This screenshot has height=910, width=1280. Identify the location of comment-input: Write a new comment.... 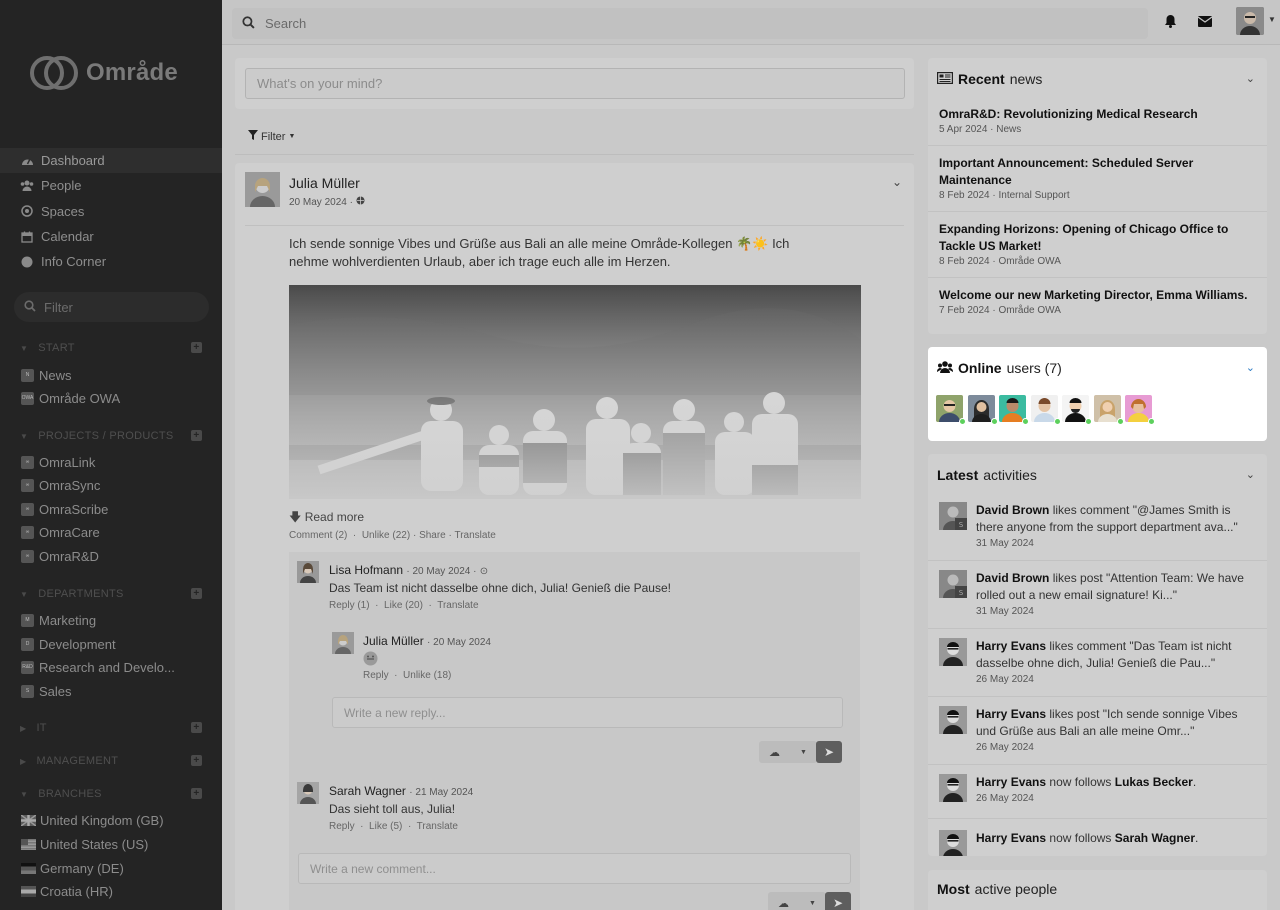
(574, 868).